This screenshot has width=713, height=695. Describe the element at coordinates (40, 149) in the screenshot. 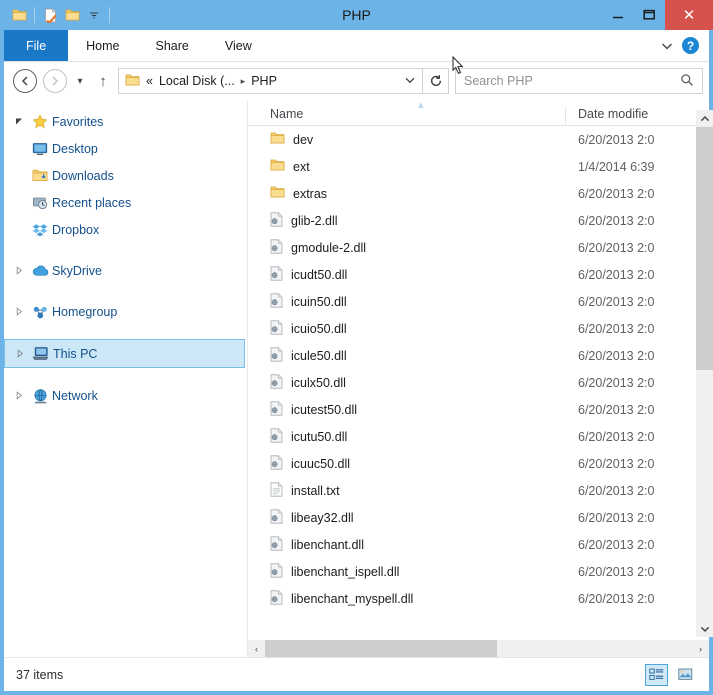

I see `desktop-icon` at that location.